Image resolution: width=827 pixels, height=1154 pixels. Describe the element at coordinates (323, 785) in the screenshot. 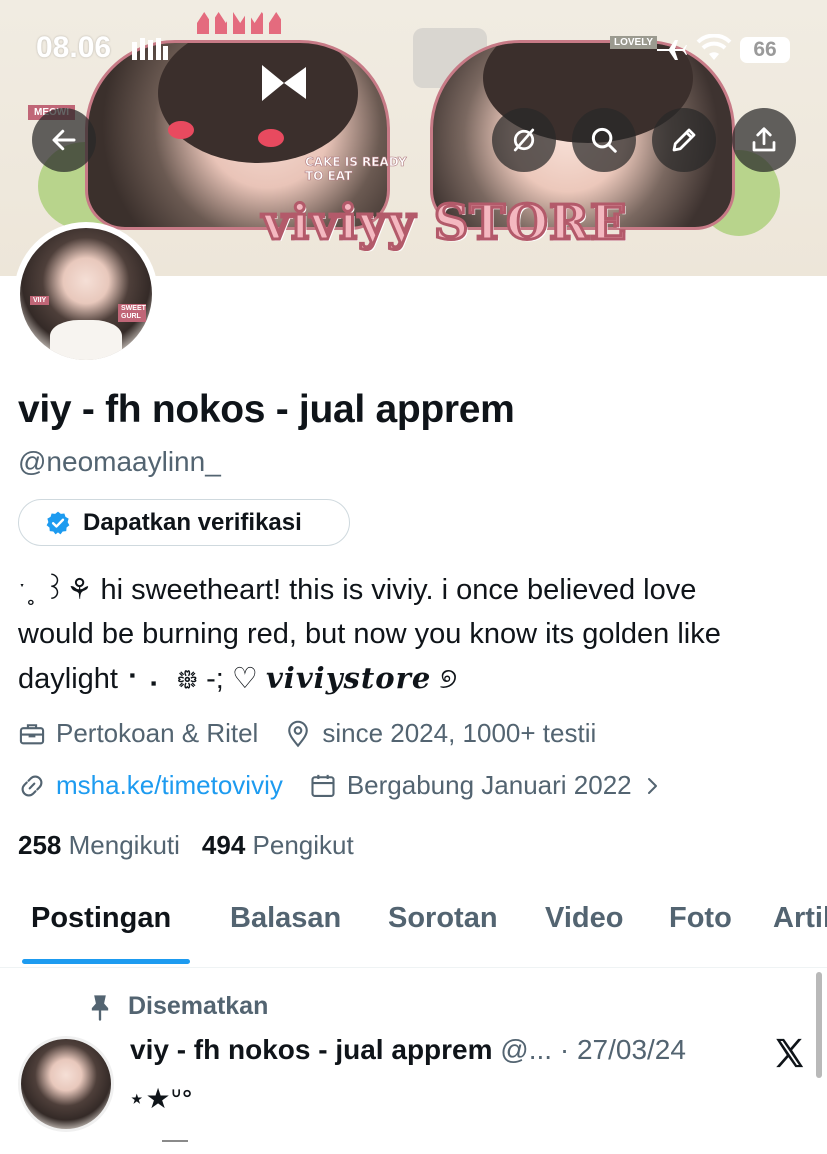

I see `calendar-icon` at that location.